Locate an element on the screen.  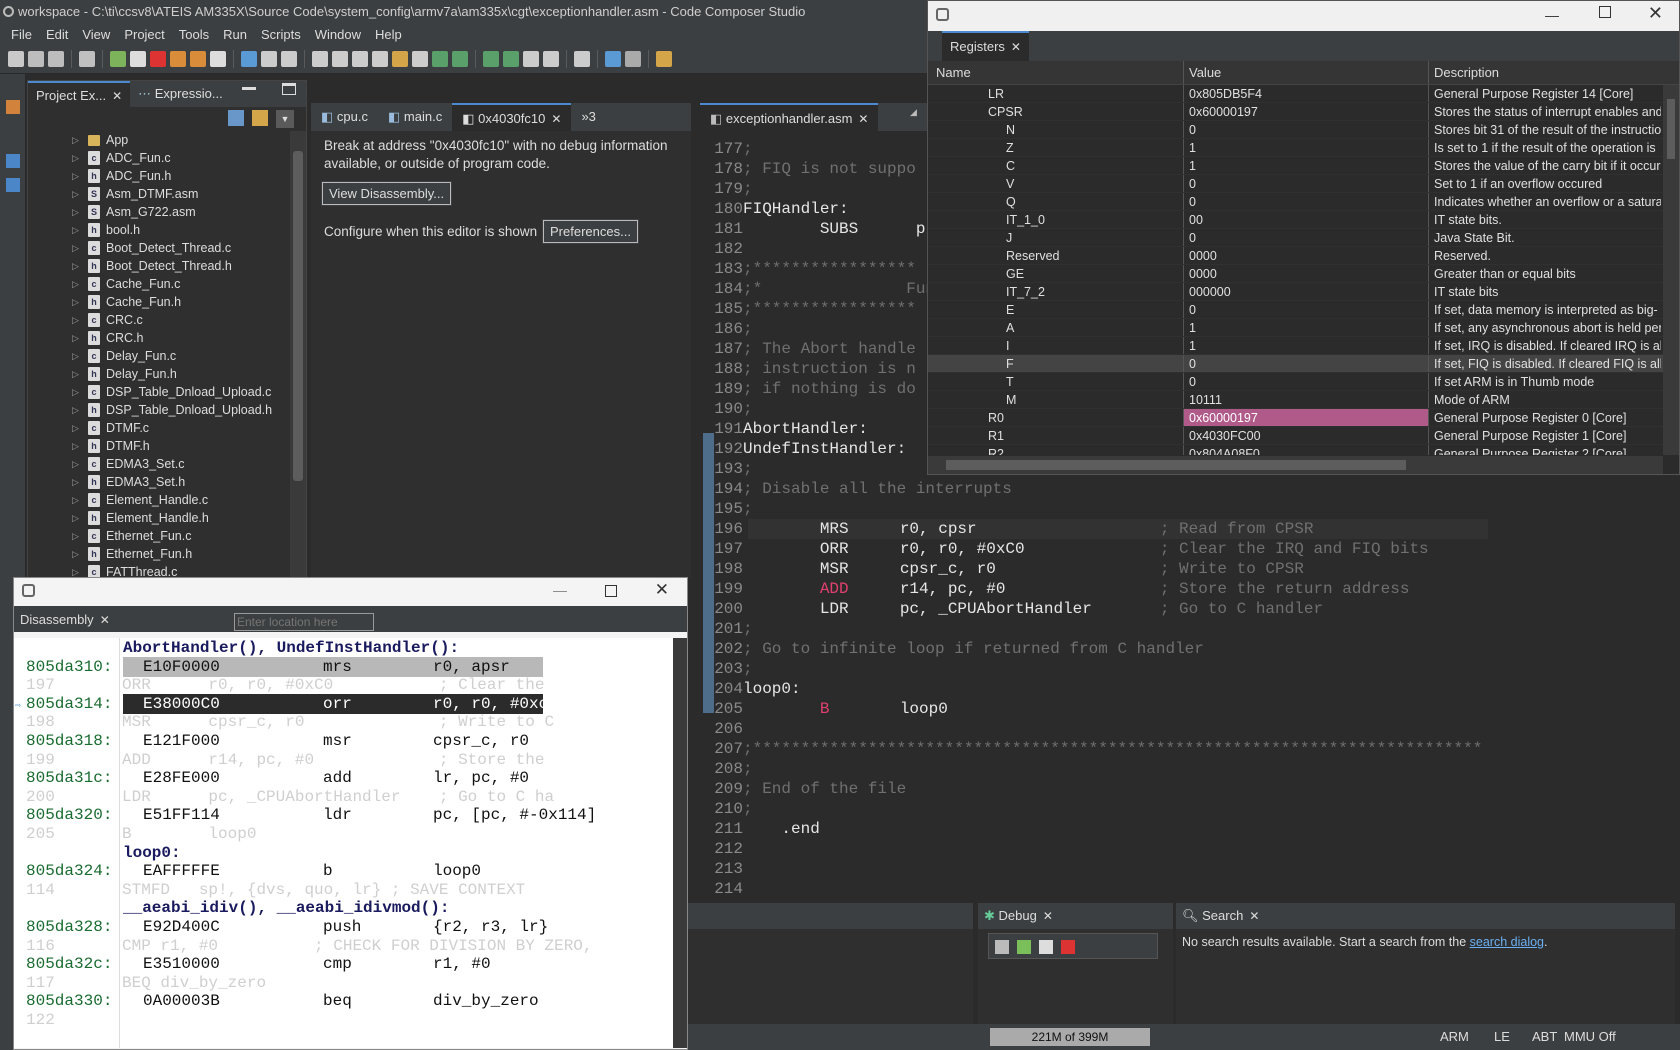
register-row: IT_1_0 00 IT state bits. is located at coordinates (1295, 220).